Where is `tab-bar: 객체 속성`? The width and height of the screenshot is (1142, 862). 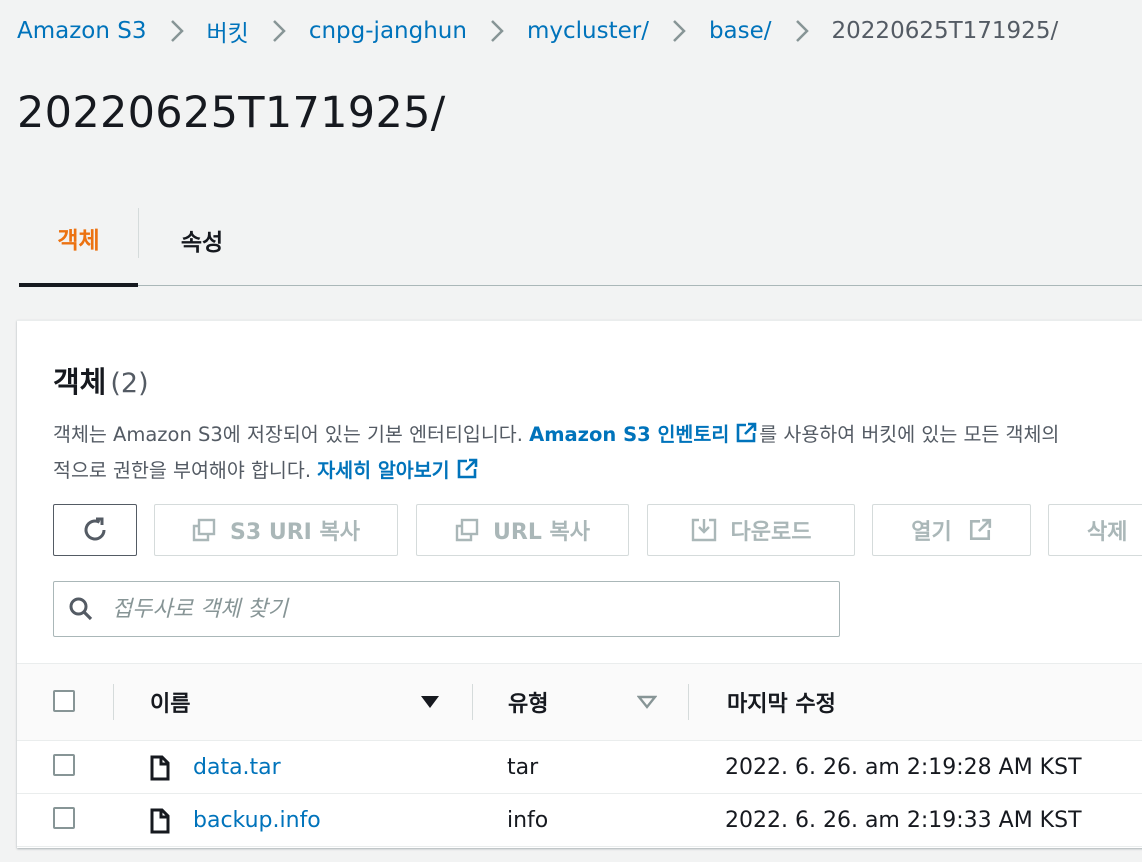
tab-bar: 객체 속성 is located at coordinates (580, 241).